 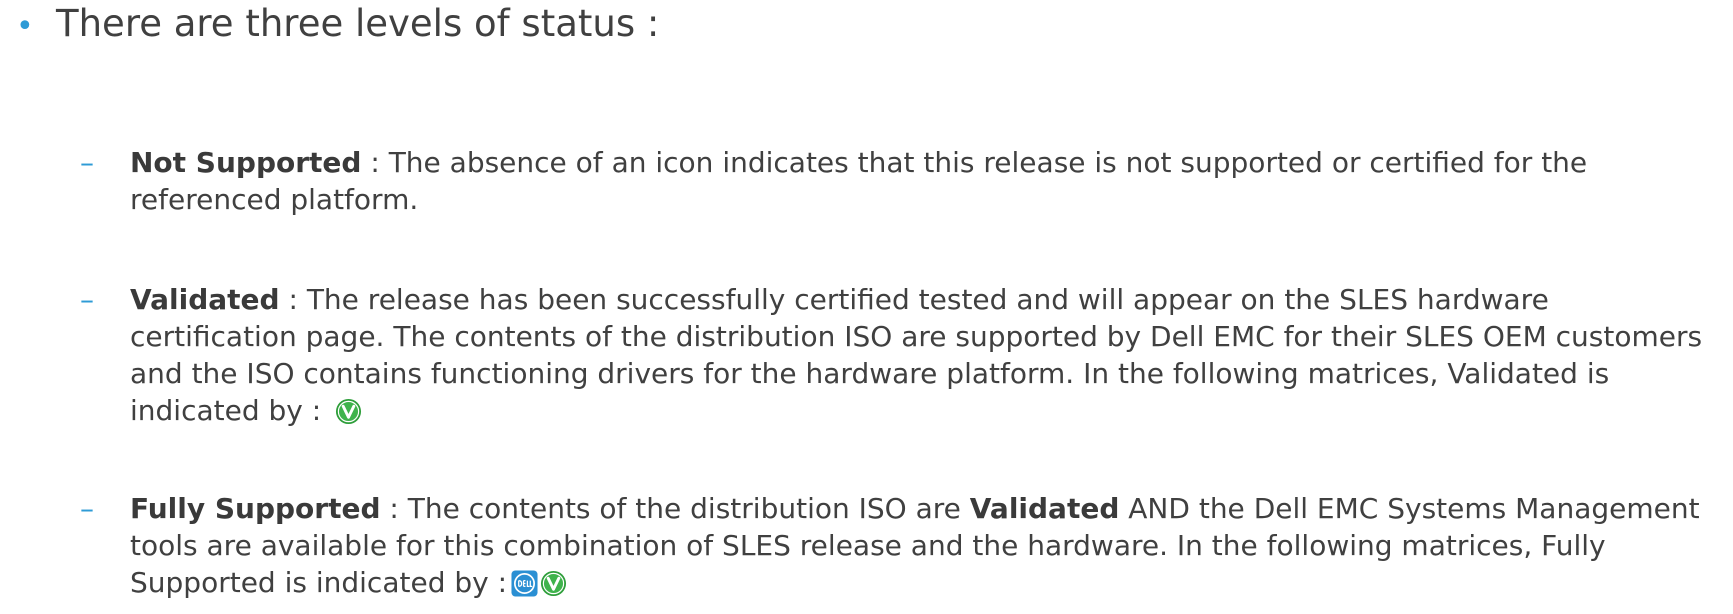 What do you see at coordinates (358, 23) in the screenshot?
I see `heading-text: There are three levels of status :` at bounding box center [358, 23].